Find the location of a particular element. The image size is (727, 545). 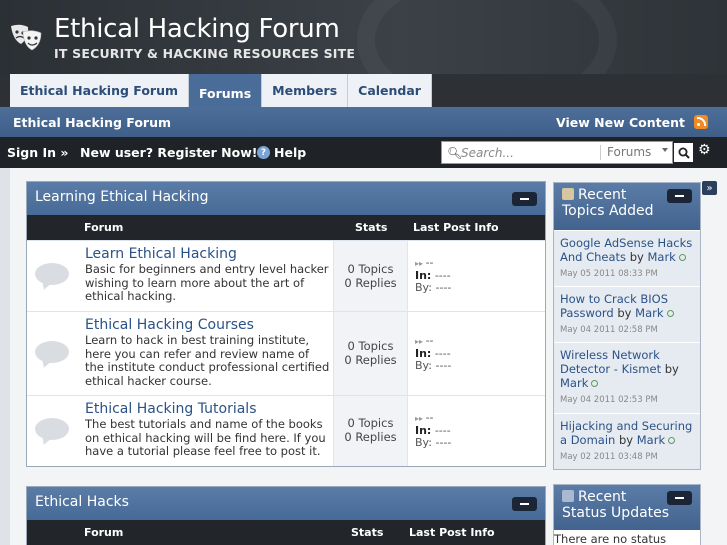

topic-date: May 04 2011 02:53 PM is located at coordinates (609, 400).